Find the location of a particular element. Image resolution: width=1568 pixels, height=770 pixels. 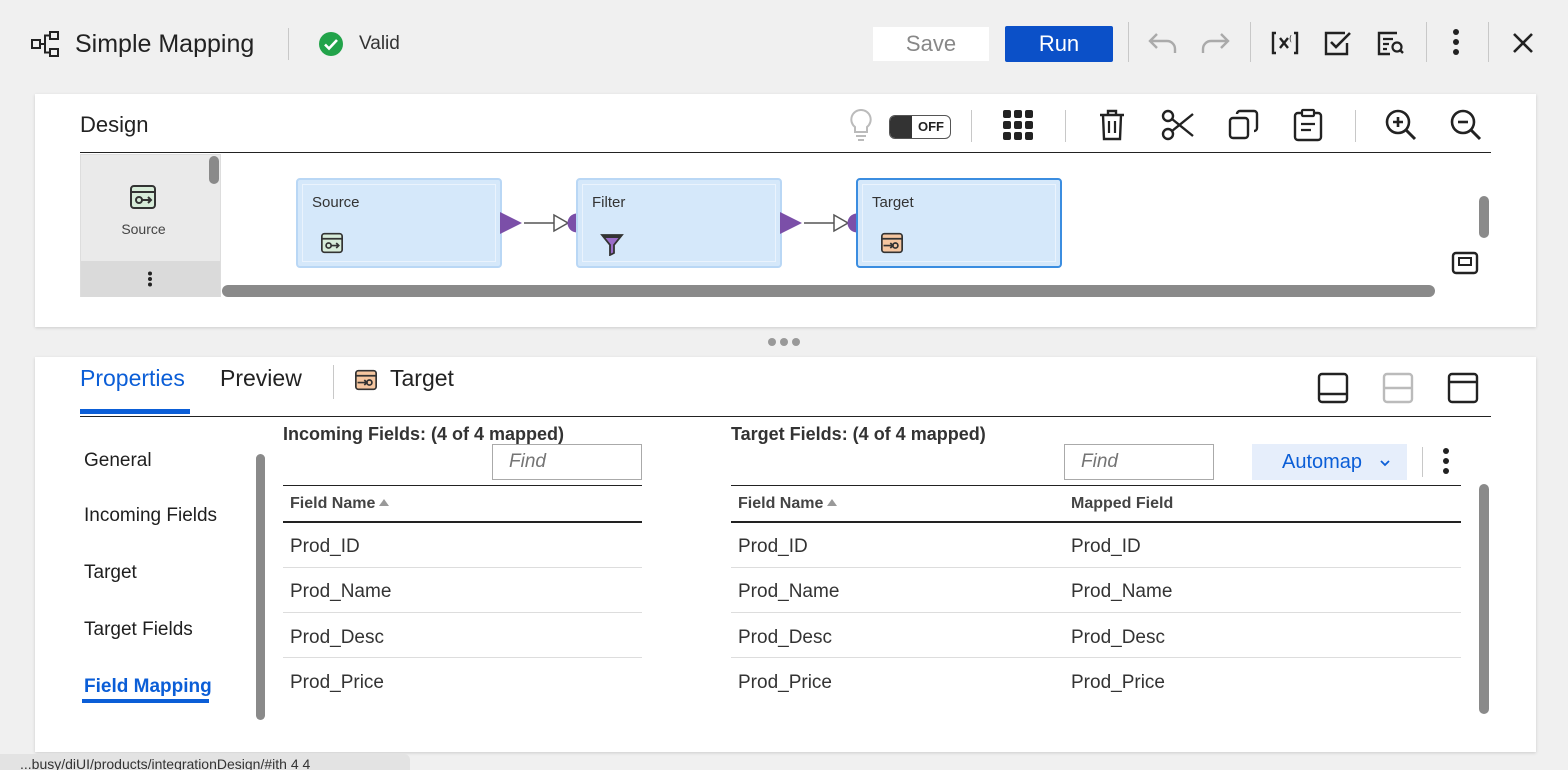

target-row-mapped: Prod_ID is located at coordinates (1106, 547).